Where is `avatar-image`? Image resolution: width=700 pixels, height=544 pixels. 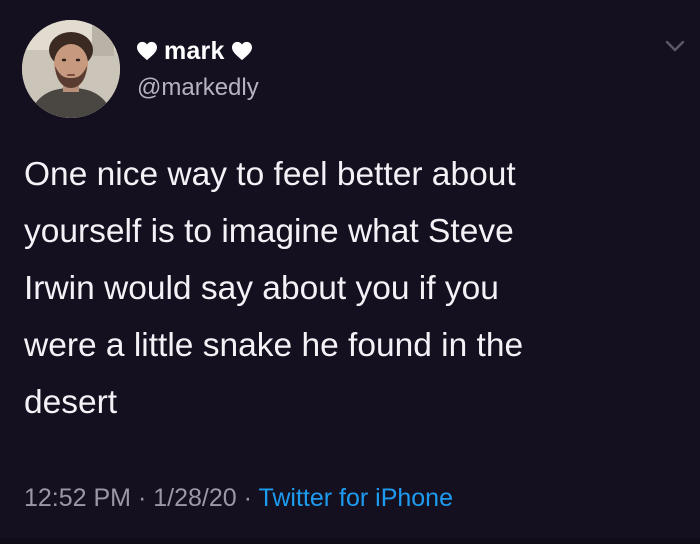 avatar-image is located at coordinates (71, 69).